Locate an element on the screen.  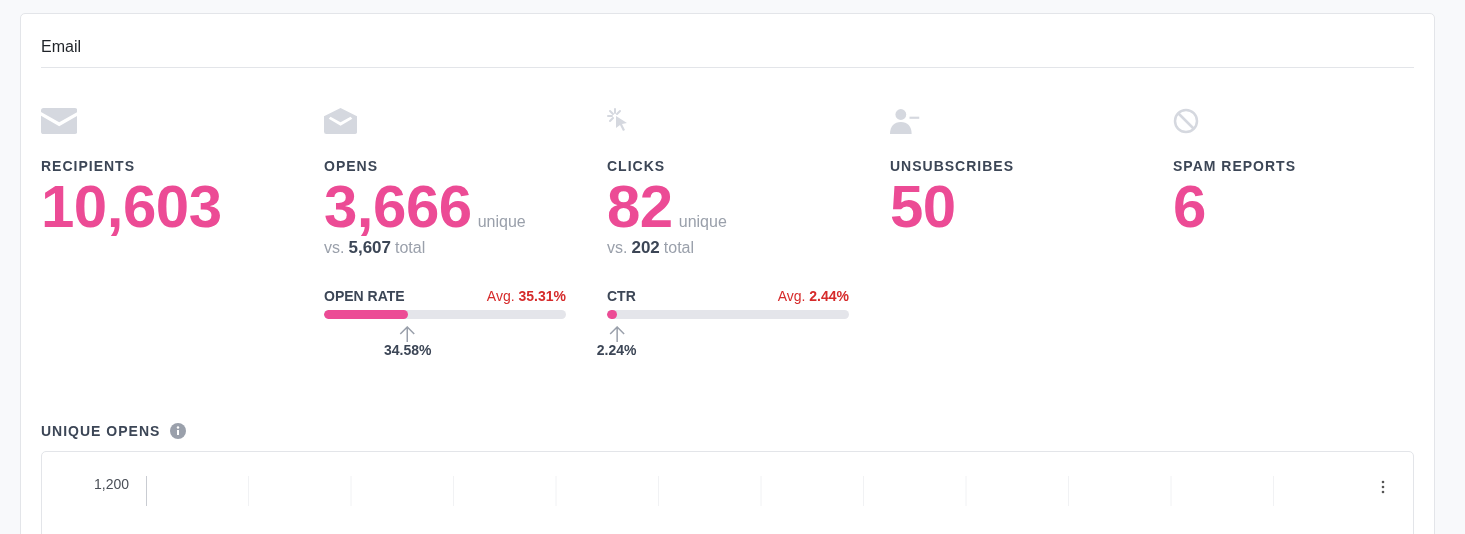
metric-label: UNSUBSCRIBES is located at coordinates (952, 166).